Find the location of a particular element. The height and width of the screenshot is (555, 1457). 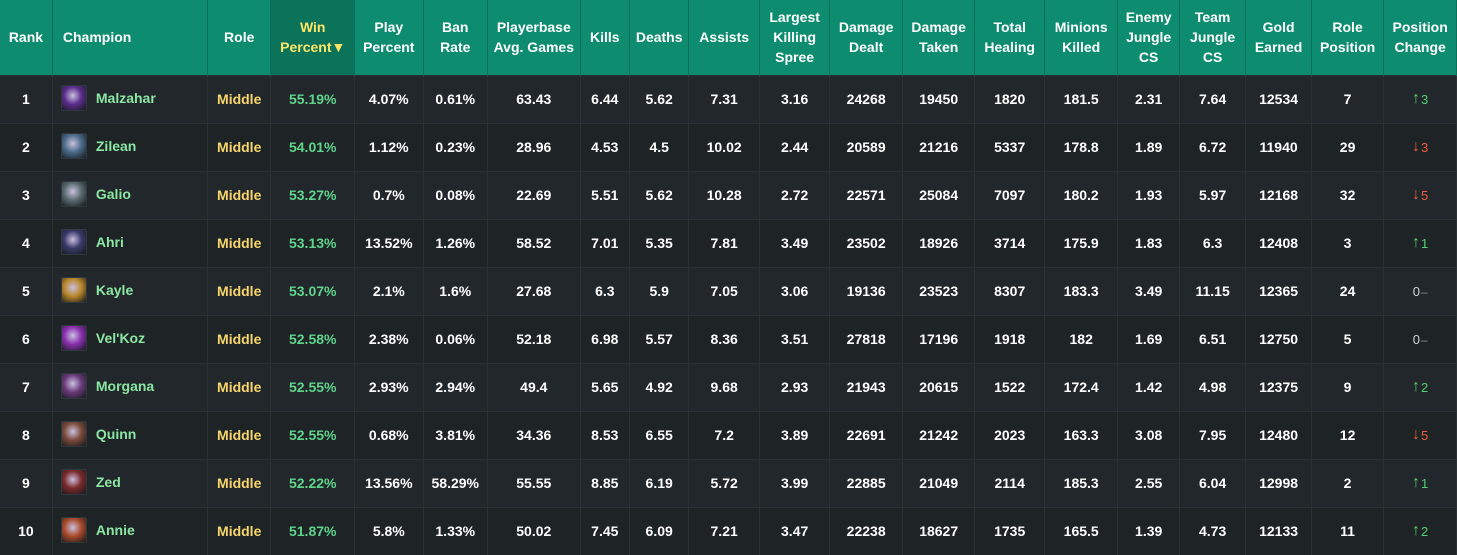

champion-link: Morgana is located at coordinates (107, 385).